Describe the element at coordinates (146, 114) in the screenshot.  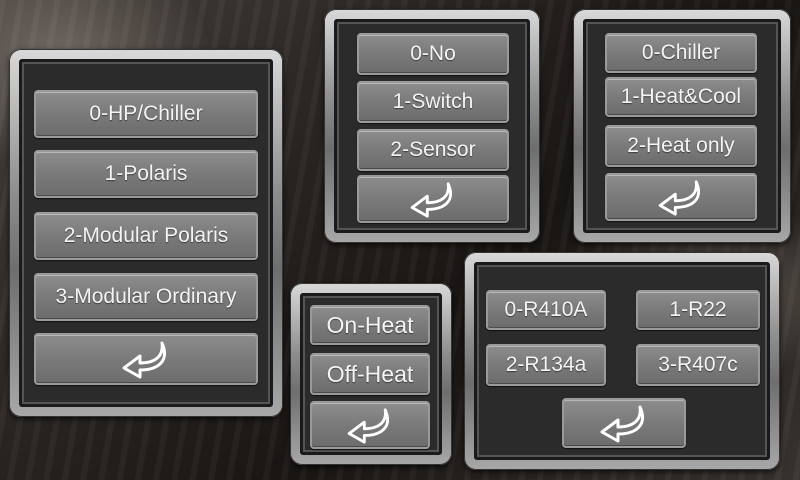
I see `option-hp-chiller-button: 0-HP/Chiller` at that location.